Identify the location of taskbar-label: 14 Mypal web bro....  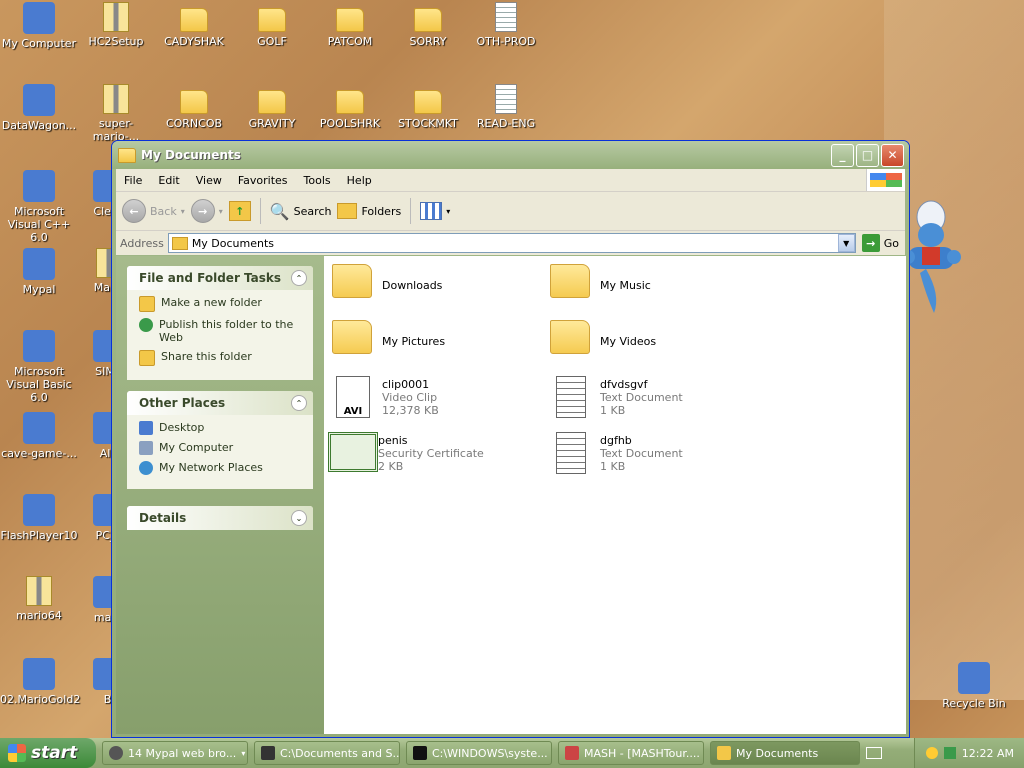
(182, 753).